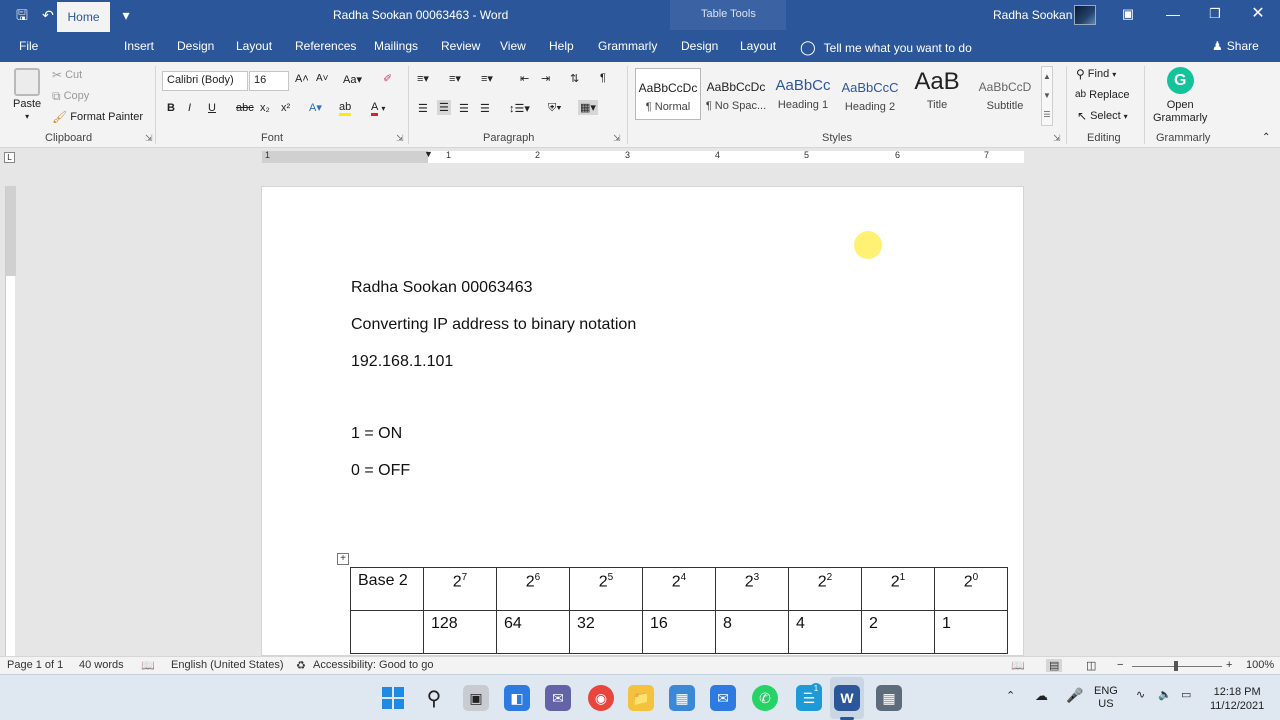 Image resolution: width=1280 pixels, height=720 pixels. Describe the element at coordinates (423, 108) in the screenshot. I see `align-left-button: ☰` at that location.